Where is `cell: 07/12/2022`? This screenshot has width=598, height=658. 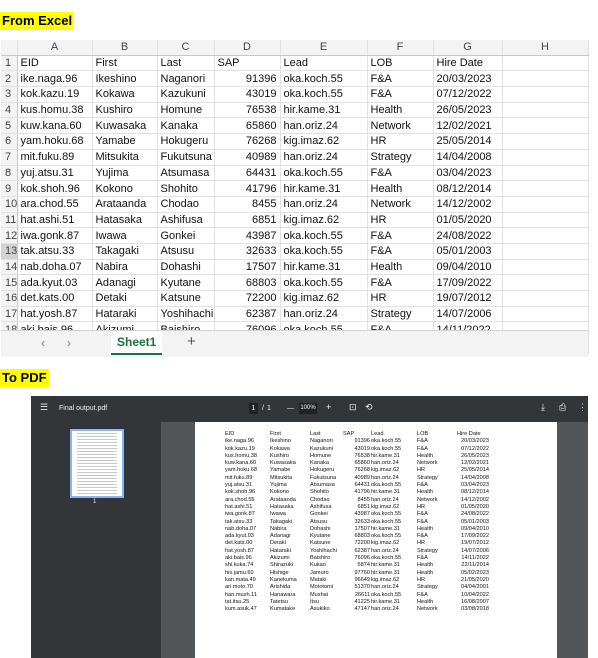 cell: 07/12/2022 is located at coordinates (468, 94).